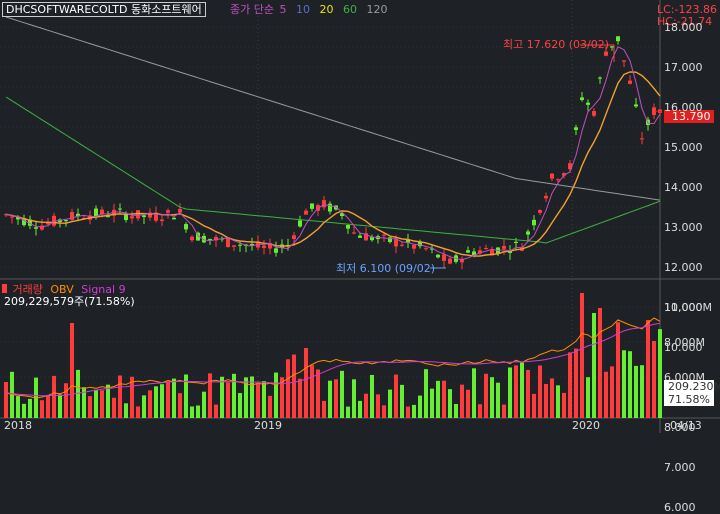 The height and width of the screenshot is (514, 720). I want to click on obv-line, so click(333, 358).